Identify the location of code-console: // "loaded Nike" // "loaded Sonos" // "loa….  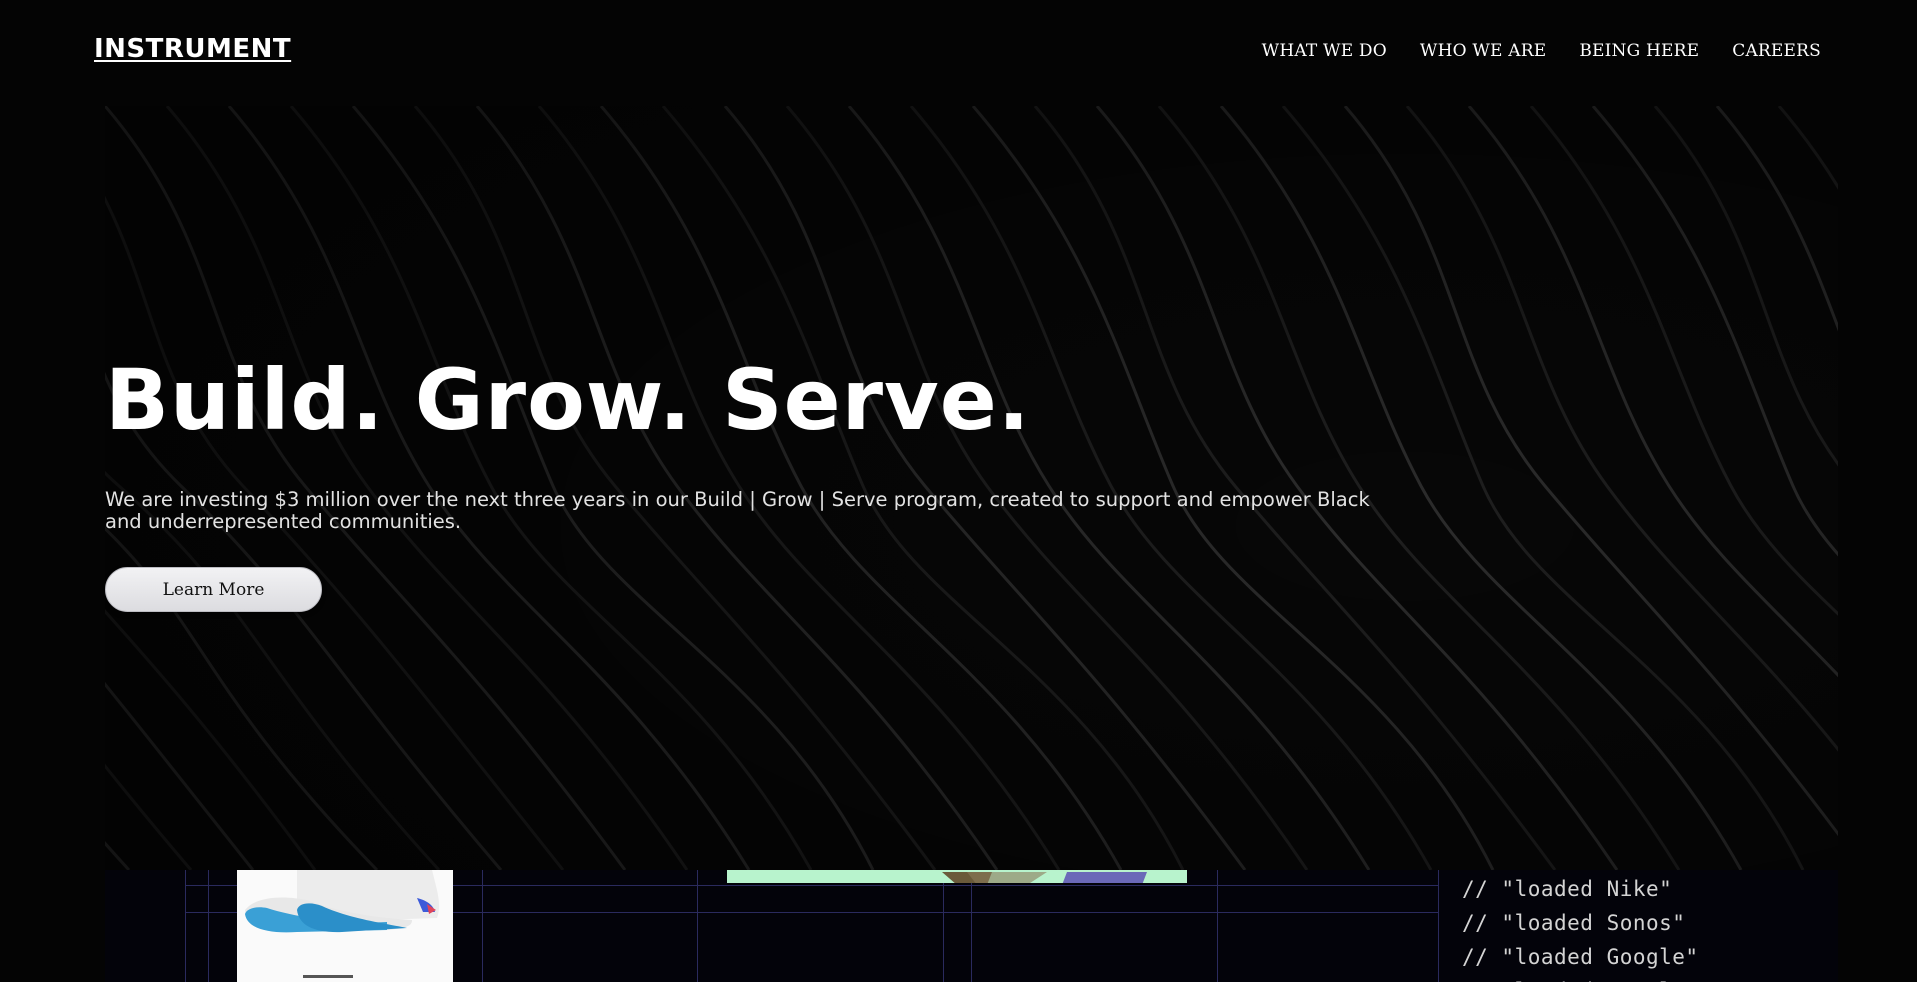
(1580, 927).